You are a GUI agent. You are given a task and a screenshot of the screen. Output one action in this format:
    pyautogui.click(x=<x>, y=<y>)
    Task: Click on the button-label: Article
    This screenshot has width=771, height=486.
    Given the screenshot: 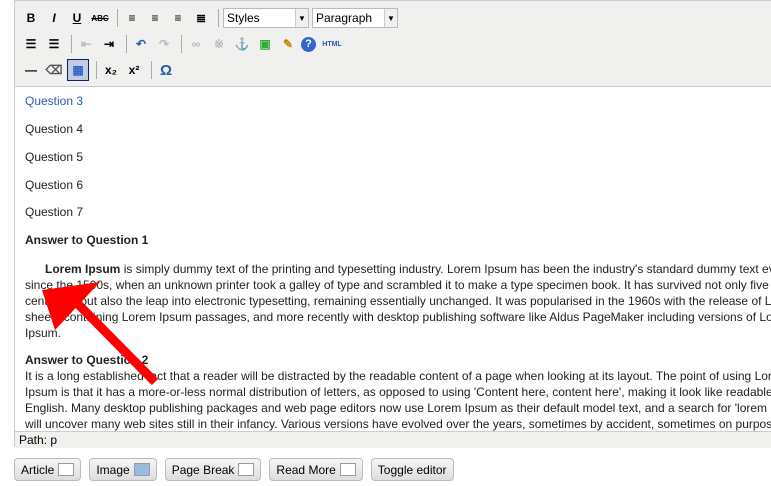 What is the action you would take?
    pyautogui.click(x=38, y=469)
    